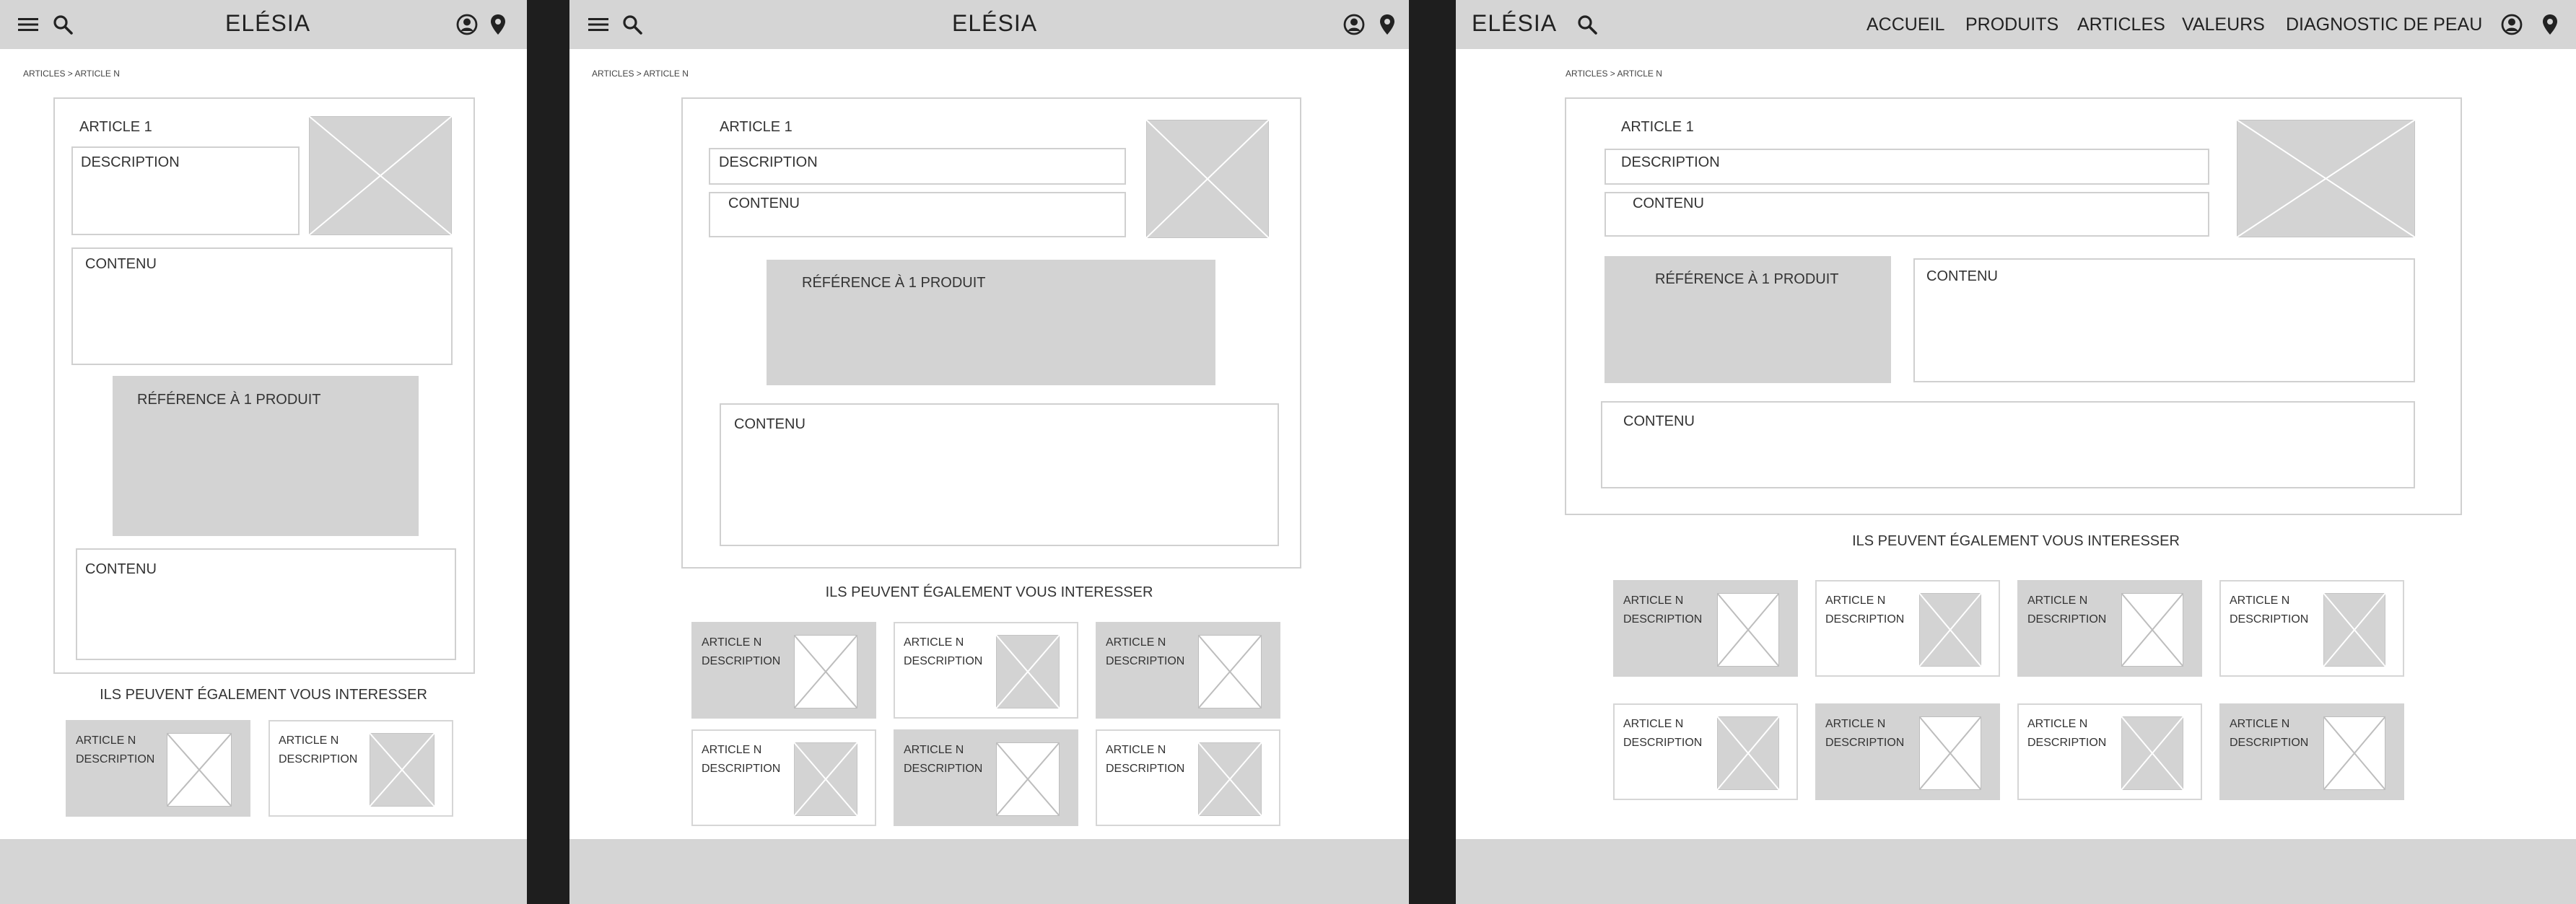  Describe the element at coordinates (2011, 25) in the screenshot. I see `nav-link-produits: PRODUITS` at that location.